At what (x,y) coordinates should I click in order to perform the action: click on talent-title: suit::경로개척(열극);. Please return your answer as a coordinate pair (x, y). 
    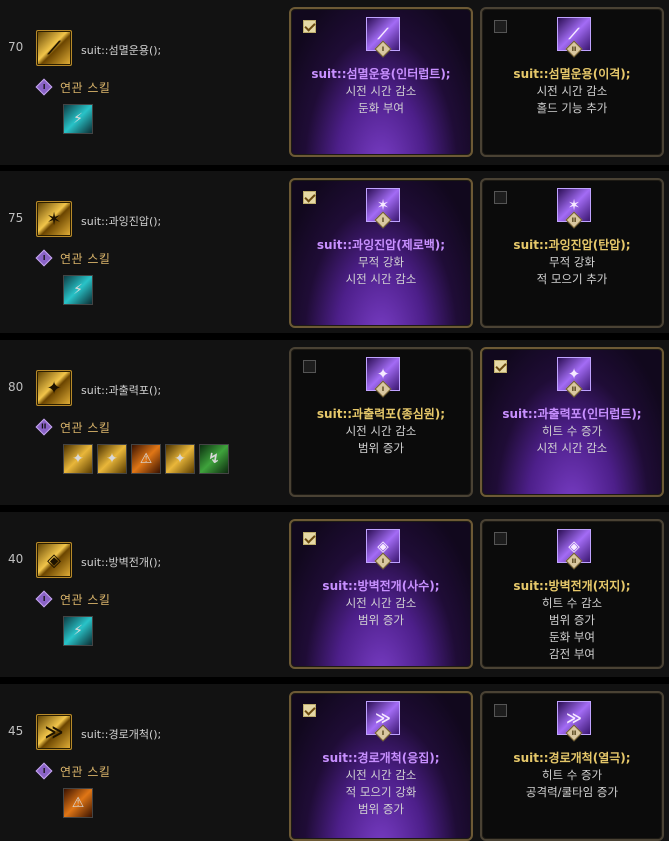
    Looking at the image, I should click on (572, 758).